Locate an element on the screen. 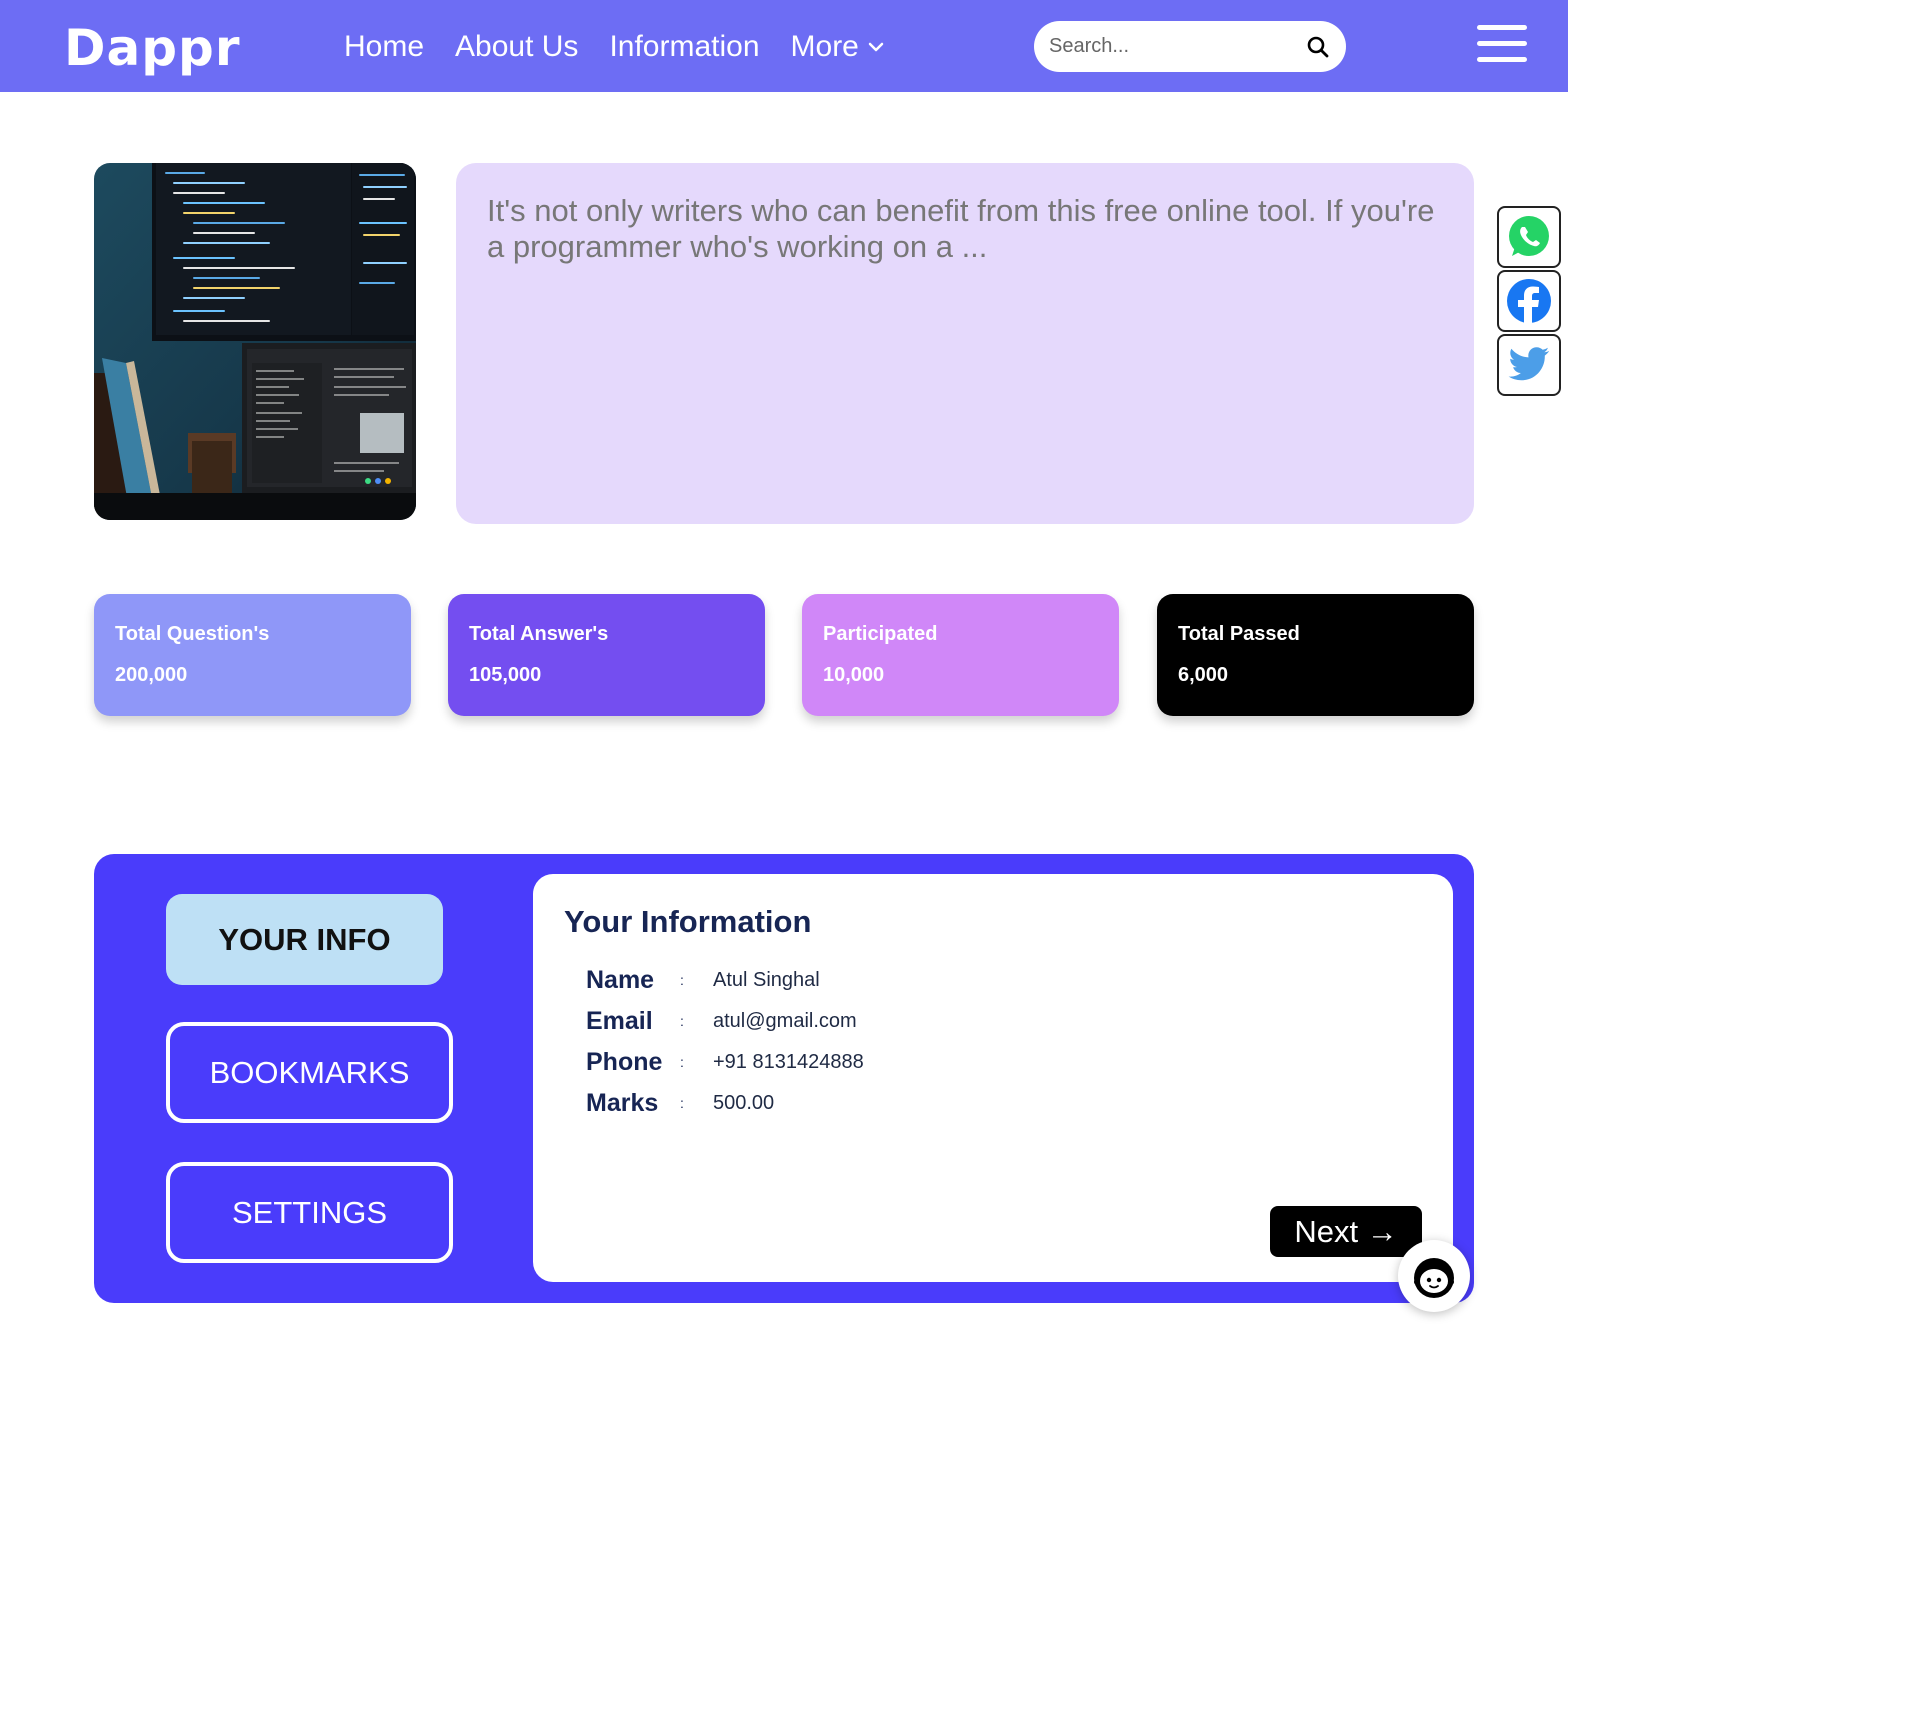  info-key: Name is located at coordinates (620, 979).